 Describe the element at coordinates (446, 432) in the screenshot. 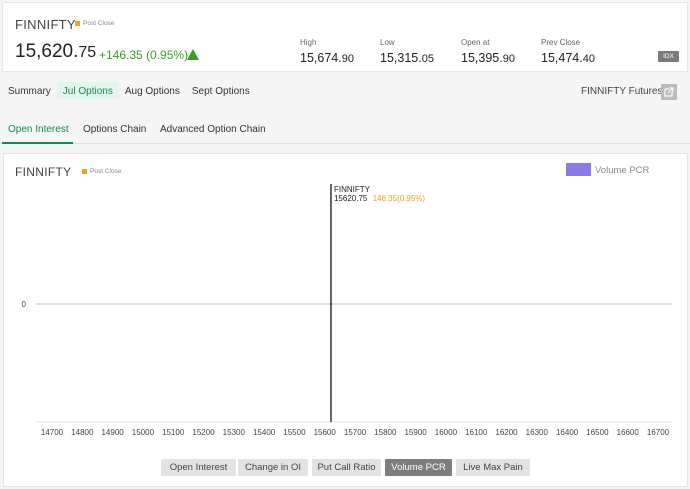

I see `x-tick-label: 16000` at that location.